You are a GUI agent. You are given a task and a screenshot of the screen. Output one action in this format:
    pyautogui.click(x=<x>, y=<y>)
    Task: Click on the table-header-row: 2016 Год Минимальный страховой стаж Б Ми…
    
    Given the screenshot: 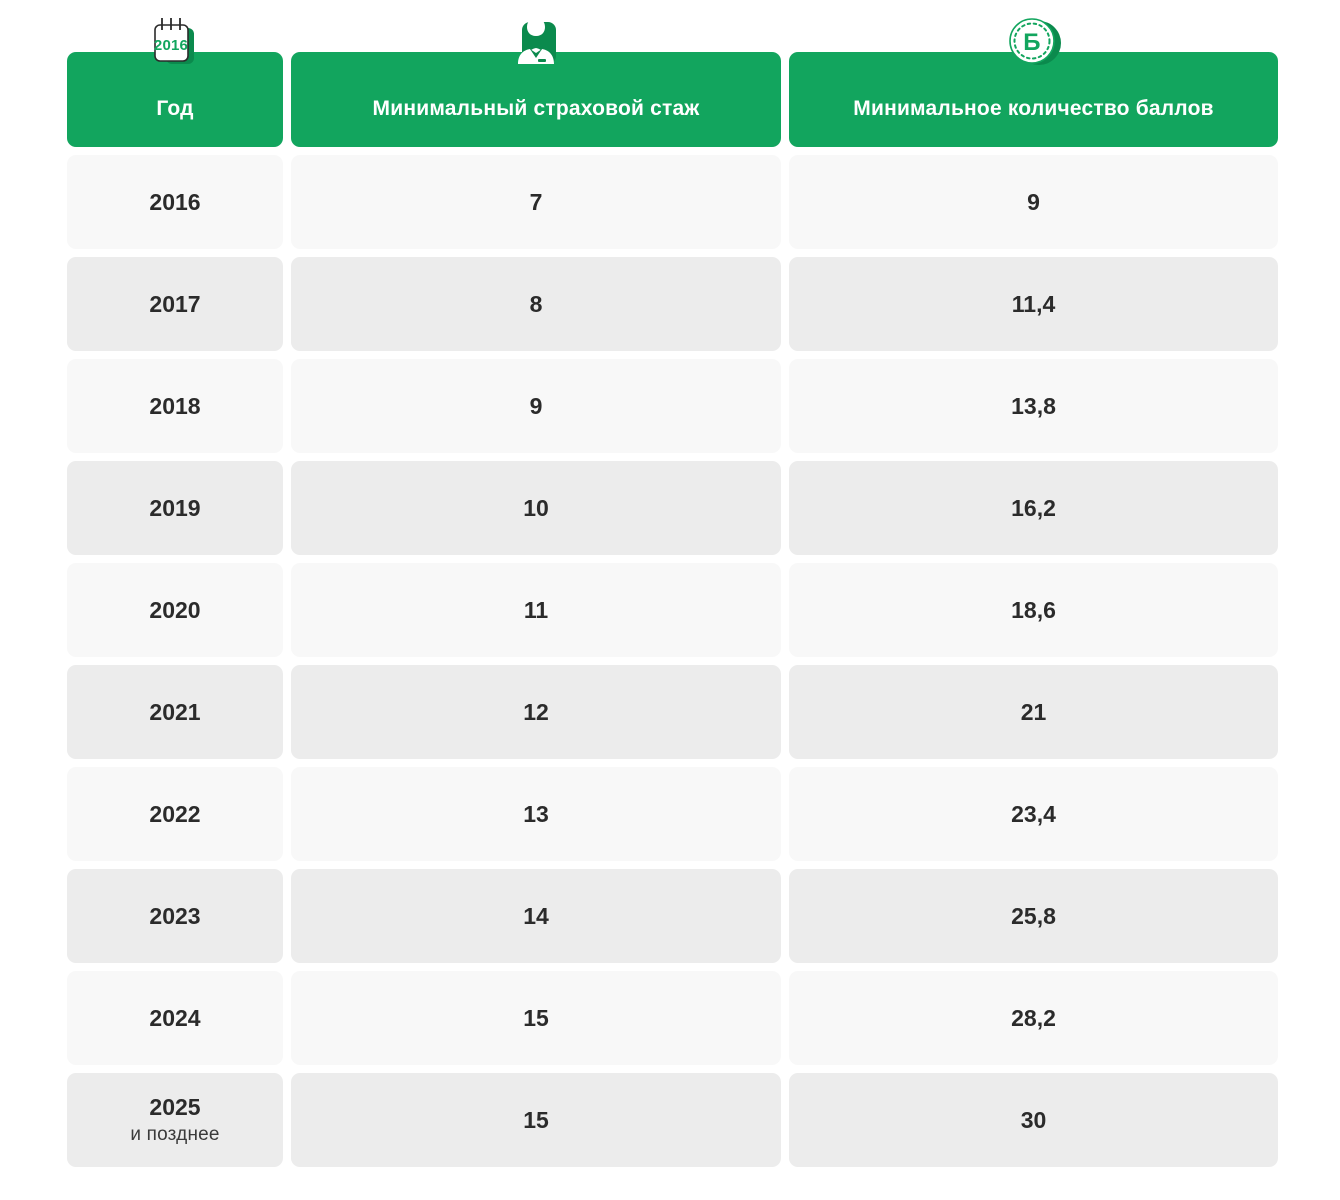 What is the action you would take?
    pyautogui.click(x=672, y=82)
    